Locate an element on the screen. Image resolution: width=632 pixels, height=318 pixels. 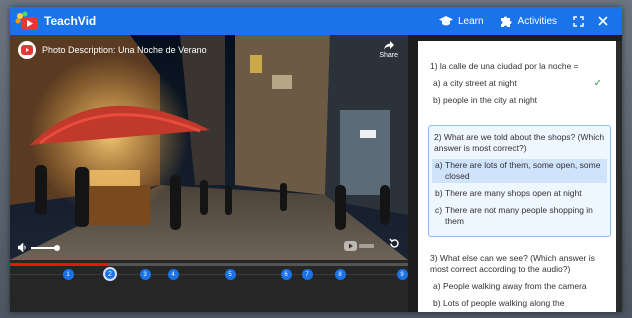
fullscreen-icon is located at coordinates (578, 21).